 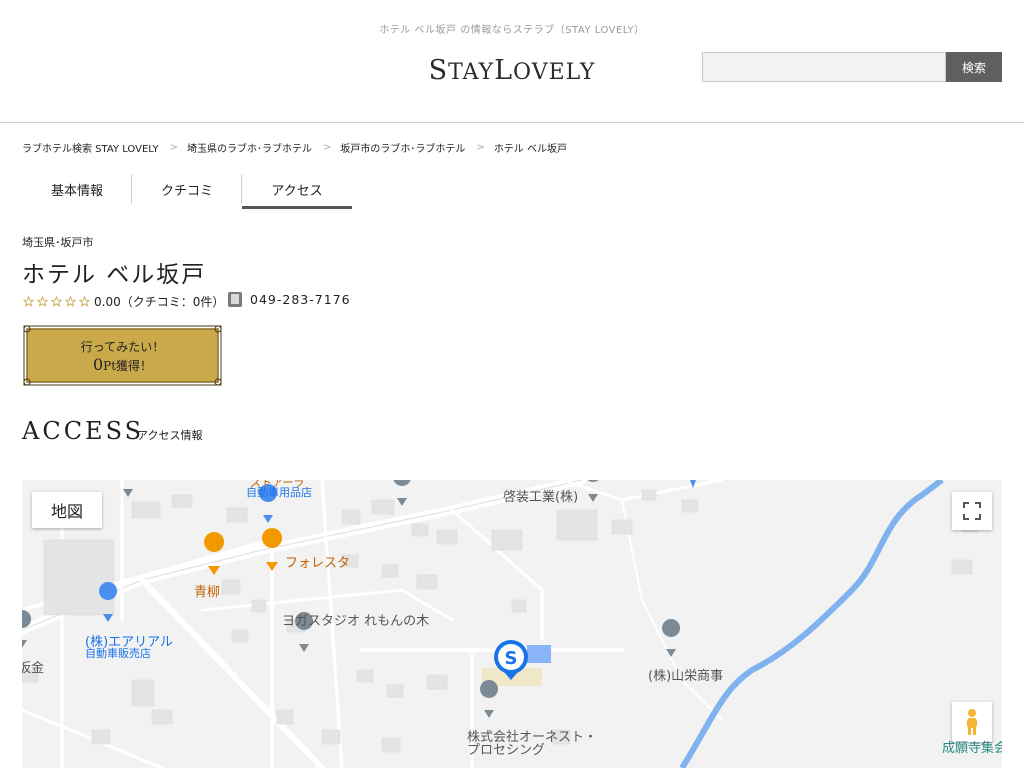 What do you see at coordinates (83, 431) in the screenshot?
I see `access-heading: ACCESS` at bounding box center [83, 431].